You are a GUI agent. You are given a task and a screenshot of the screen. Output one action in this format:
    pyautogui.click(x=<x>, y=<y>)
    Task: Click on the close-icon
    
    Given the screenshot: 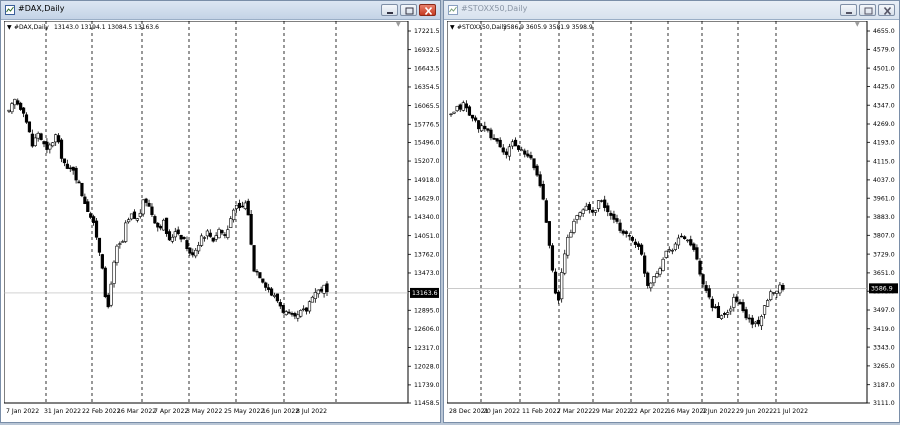 What is the action you would take?
    pyautogui.click(x=428, y=11)
    